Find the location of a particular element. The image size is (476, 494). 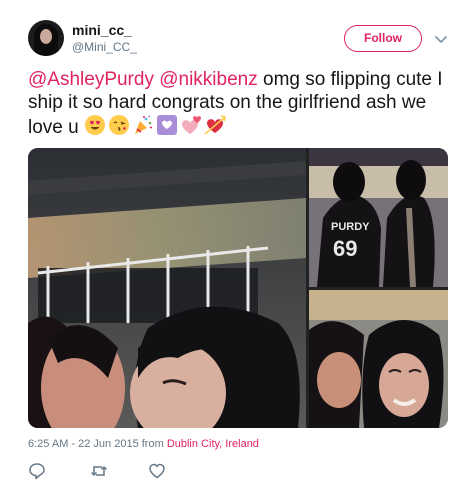

revolving-hearts-icon is located at coordinates (191, 125).